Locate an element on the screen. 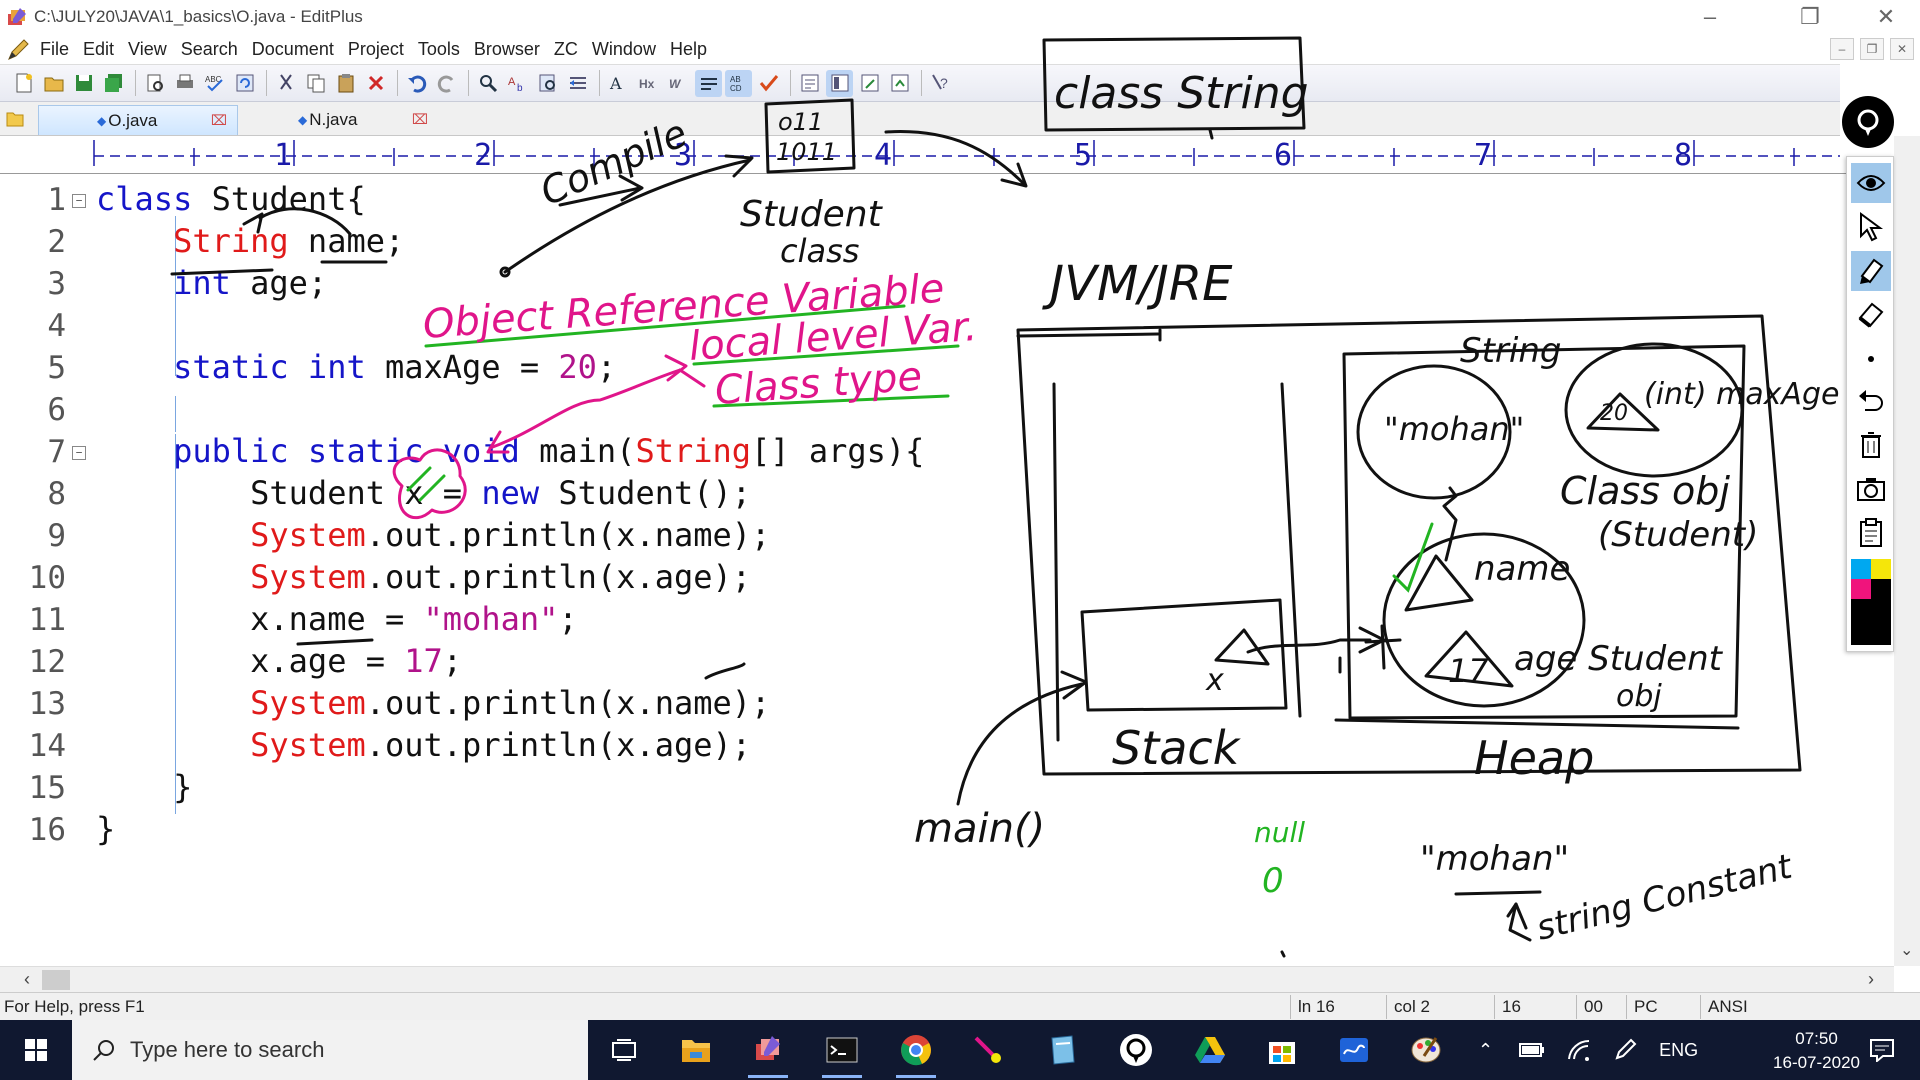  notifications-icon is located at coordinates (1882, 1050).